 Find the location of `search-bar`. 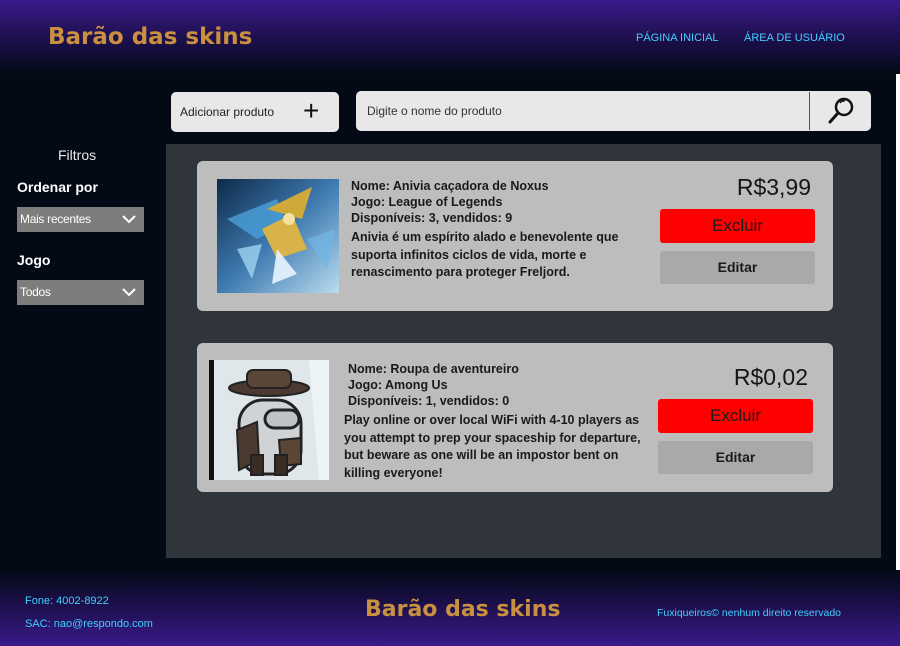

search-bar is located at coordinates (613, 111).